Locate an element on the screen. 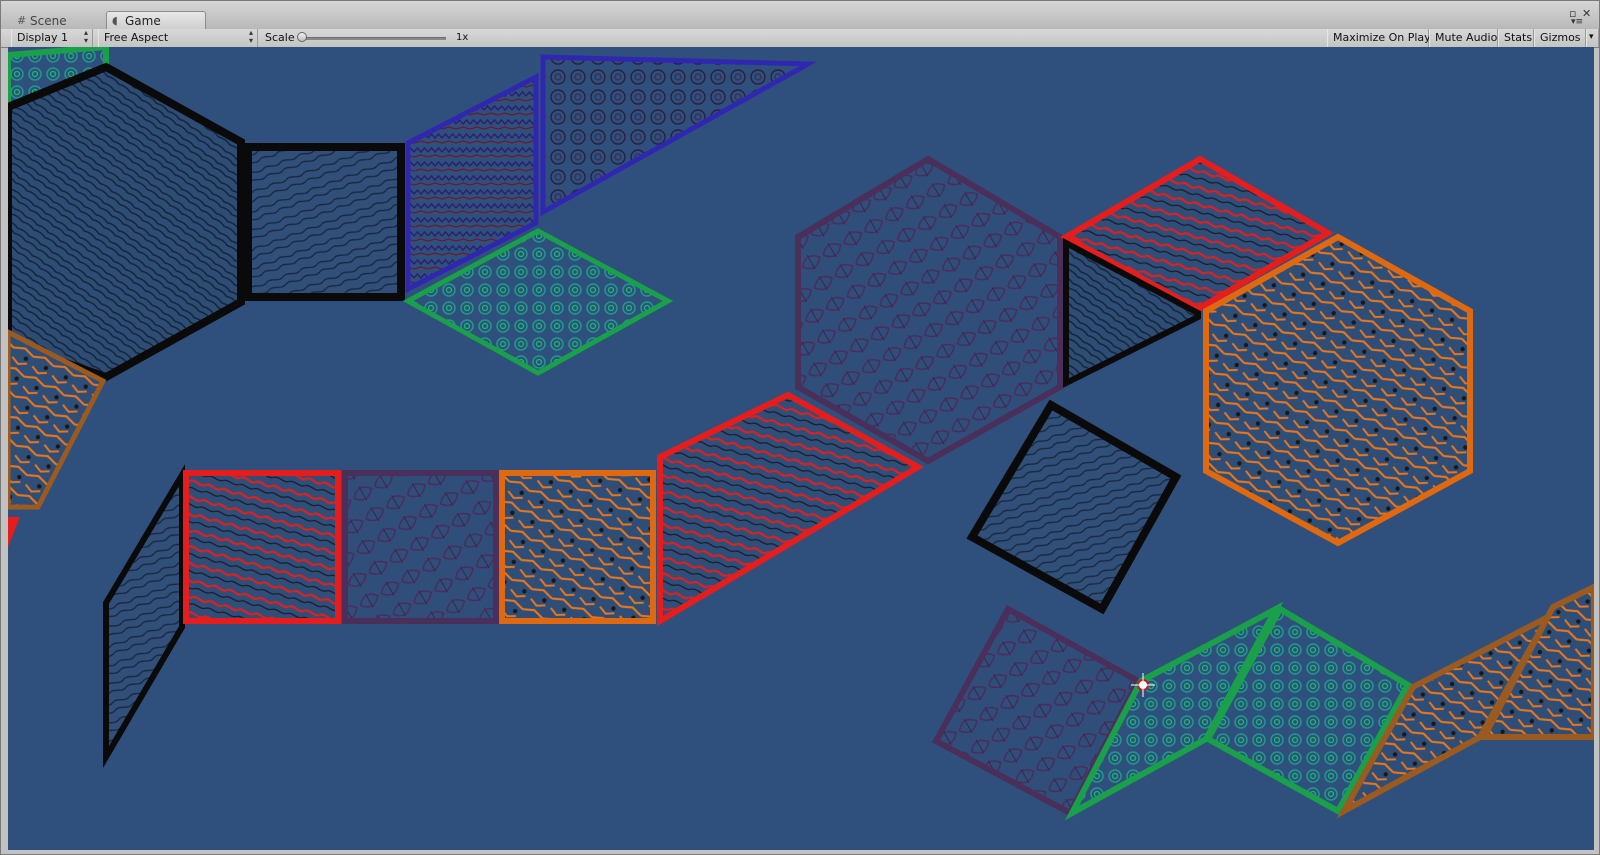 This screenshot has height=855, width=1600. gizmos-button: Gizmos is located at coordinates (1560, 38).